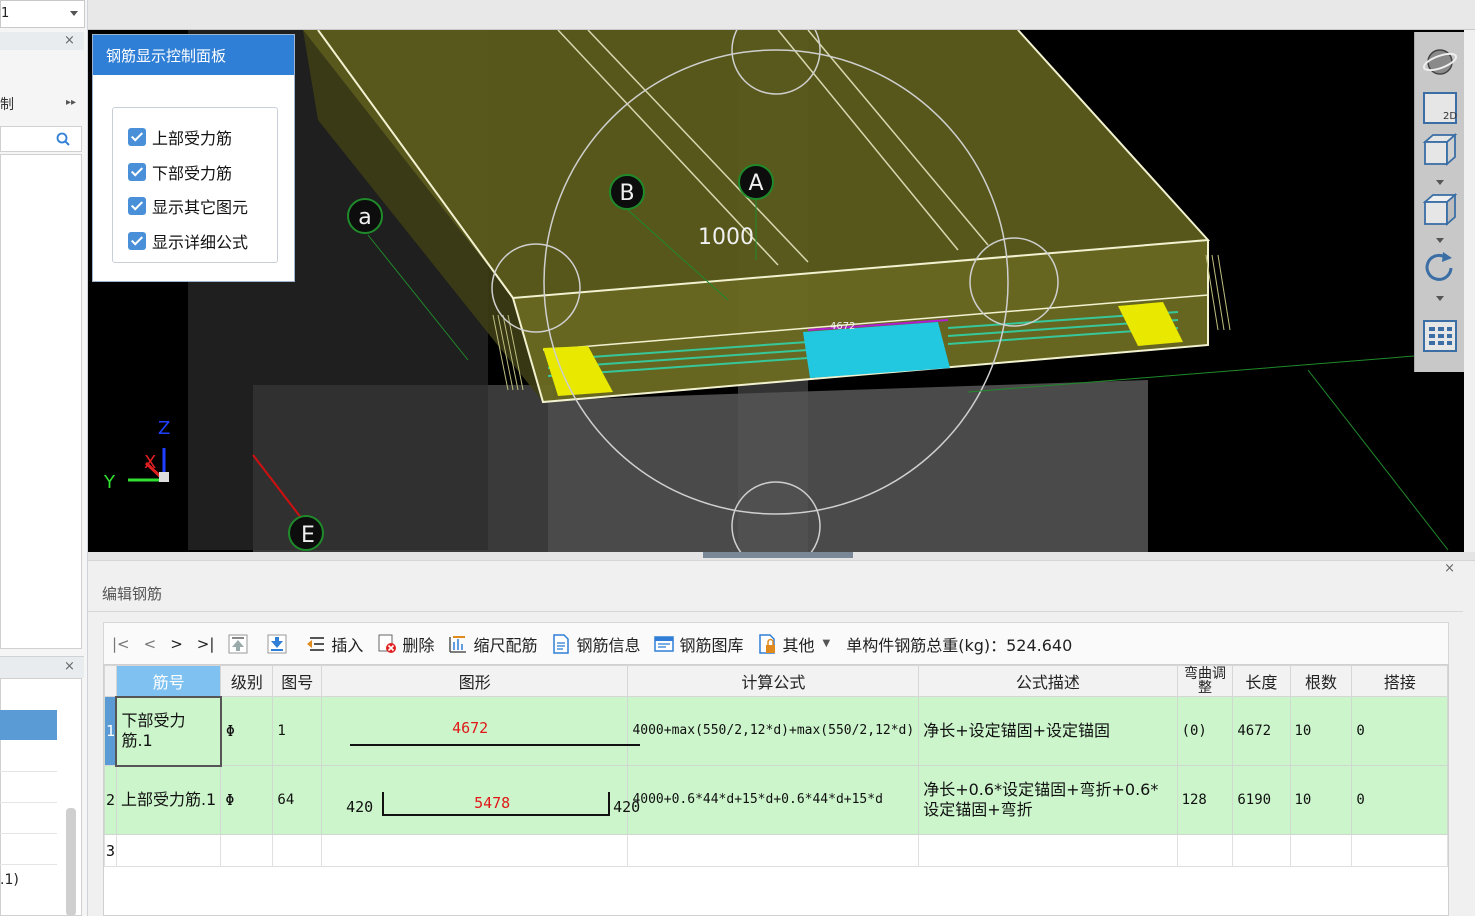  What do you see at coordinates (168, 800) in the screenshot?
I see `rebar-name-cell: 上部受力筋.1` at bounding box center [168, 800].